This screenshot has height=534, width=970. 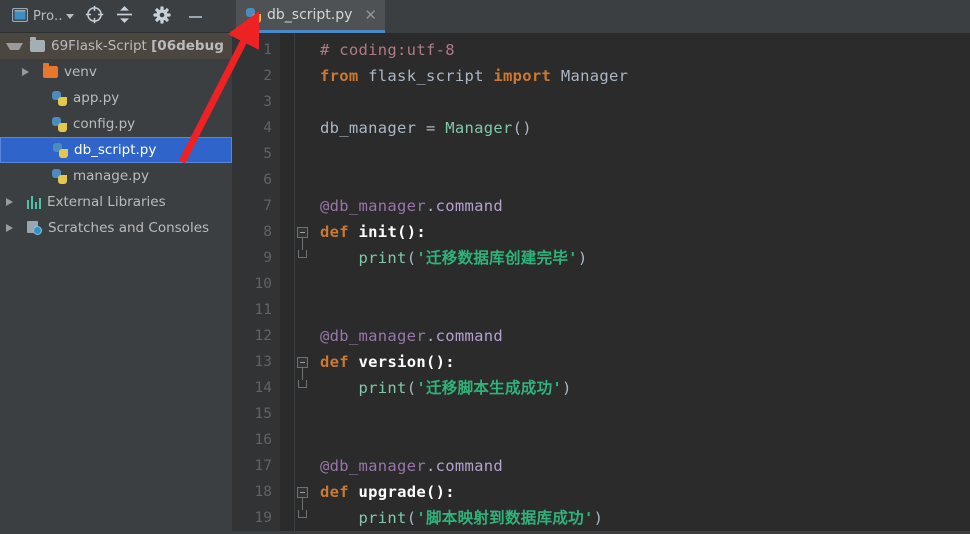 What do you see at coordinates (370, 15) in the screenshot?
I see `close-icon: ✕` at bounding box center [370, 15].